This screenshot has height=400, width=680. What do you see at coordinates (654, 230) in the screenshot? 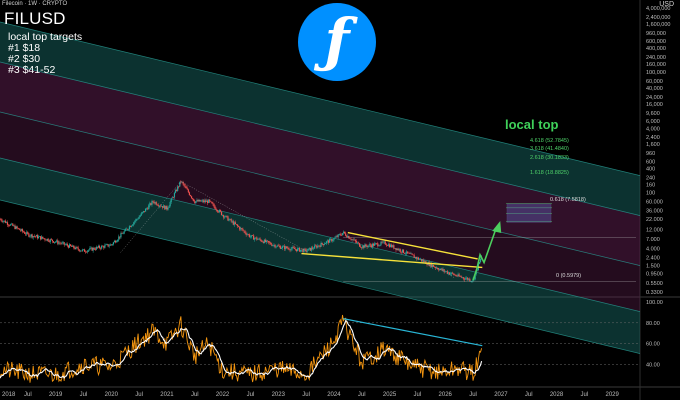
I see `price-axis-tick: 12.000` at bounding box center [654, 230].